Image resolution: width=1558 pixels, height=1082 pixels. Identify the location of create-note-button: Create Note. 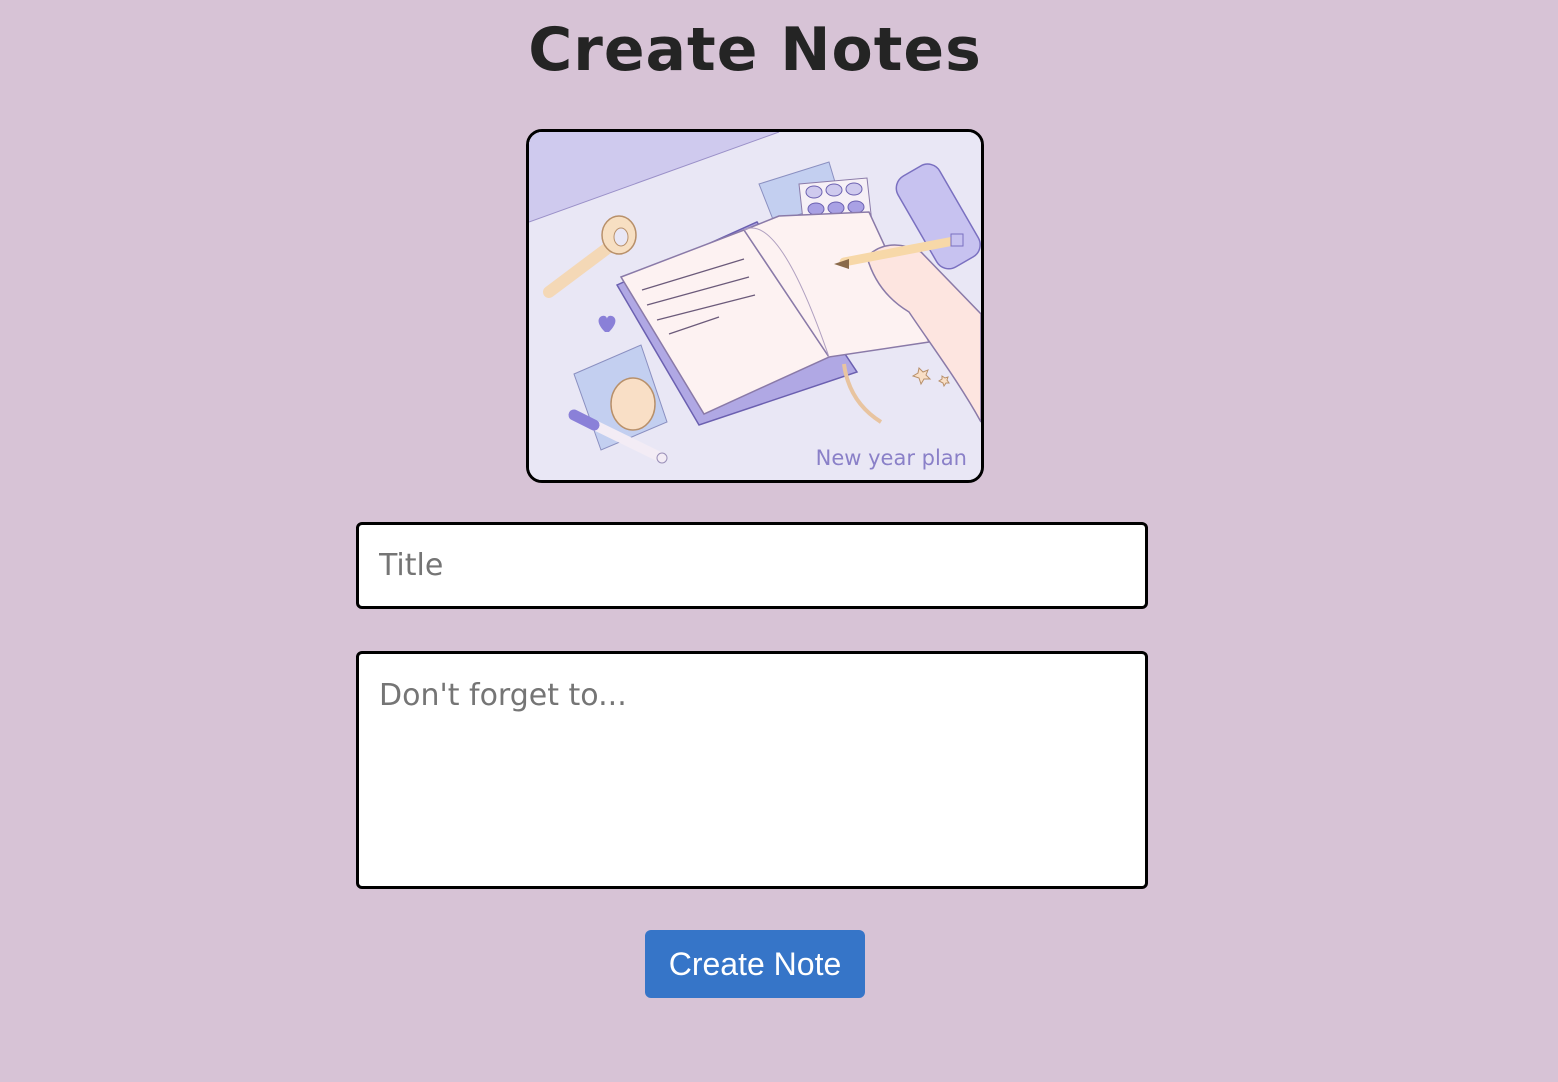
(755, 964).